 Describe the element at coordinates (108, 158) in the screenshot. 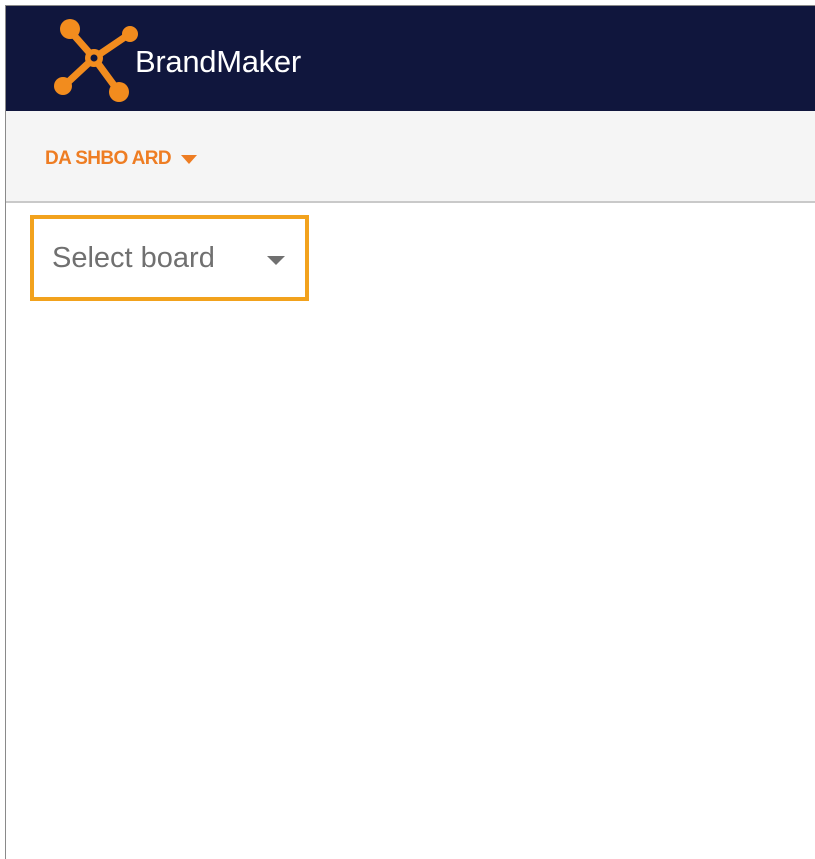

I see `dashboard-menu-label: DA SHBO ARD` at that location.